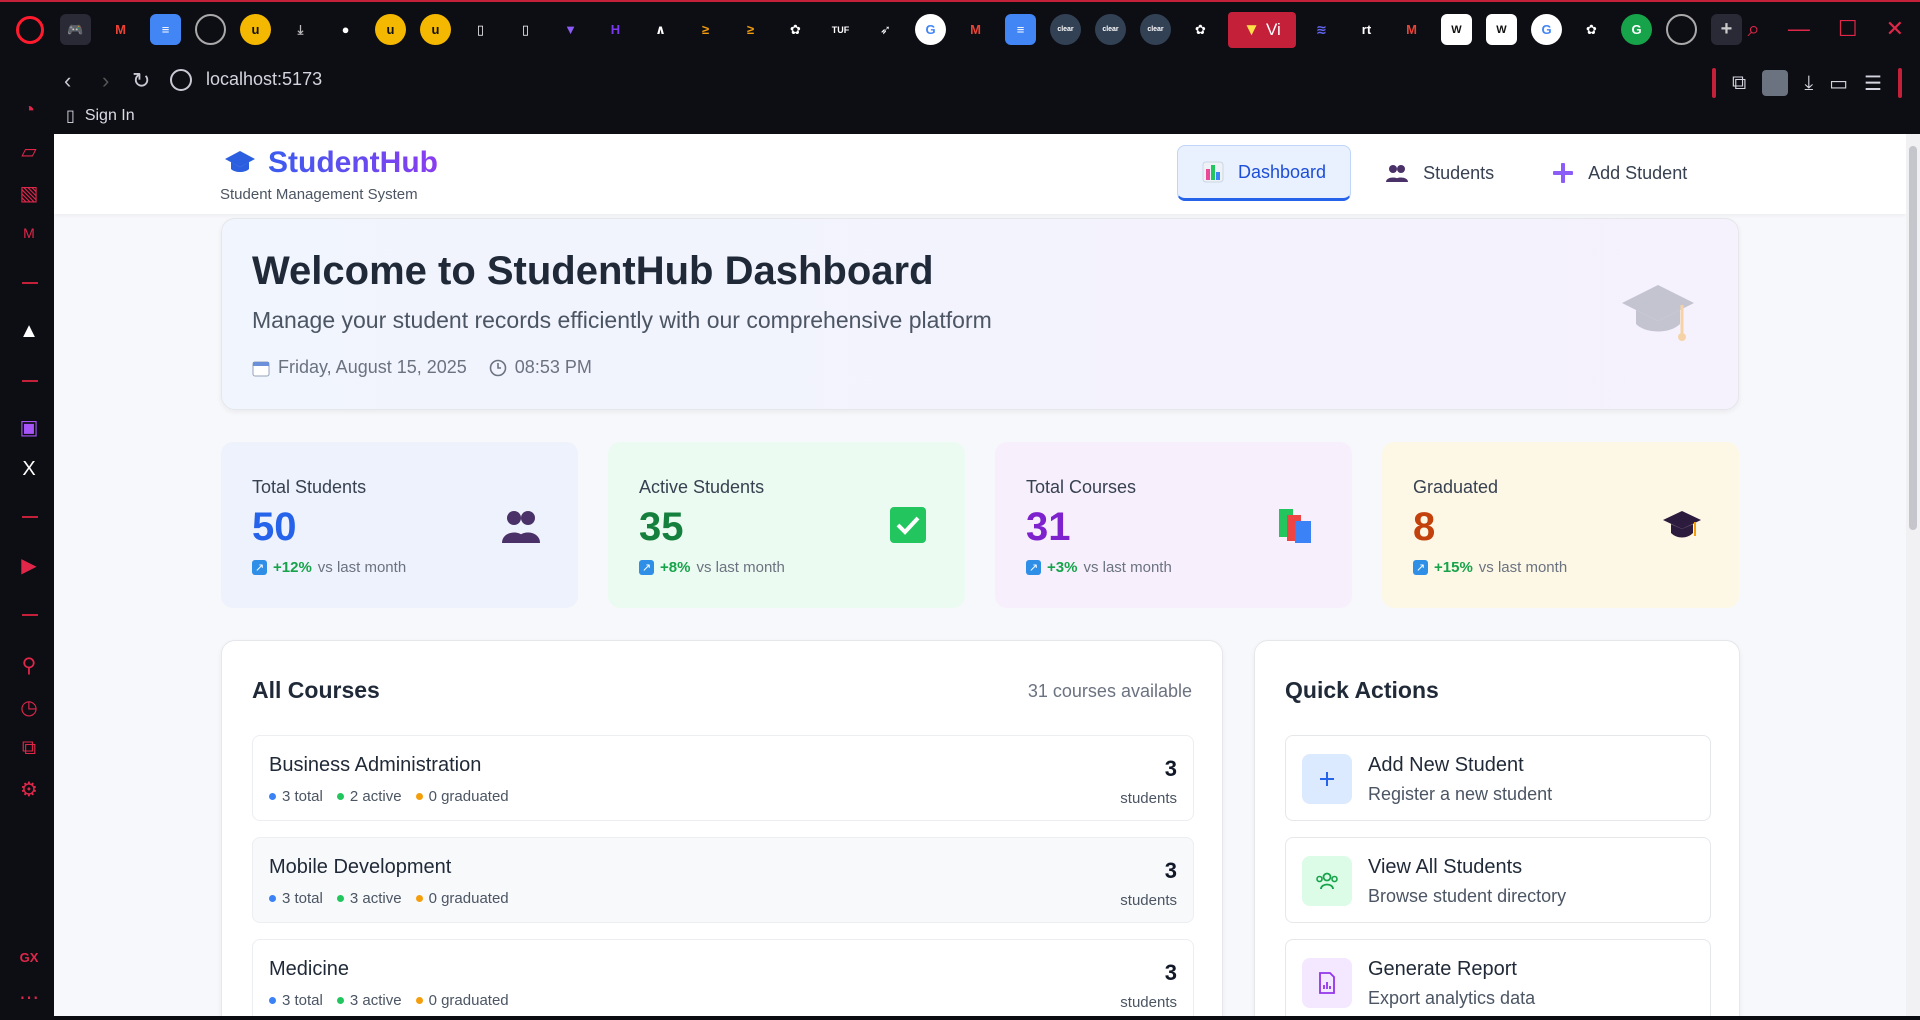 The image size is (1920, 1020). I want to click on window-controls: ⌕ — ☐ ✕, so click(1826, 29).